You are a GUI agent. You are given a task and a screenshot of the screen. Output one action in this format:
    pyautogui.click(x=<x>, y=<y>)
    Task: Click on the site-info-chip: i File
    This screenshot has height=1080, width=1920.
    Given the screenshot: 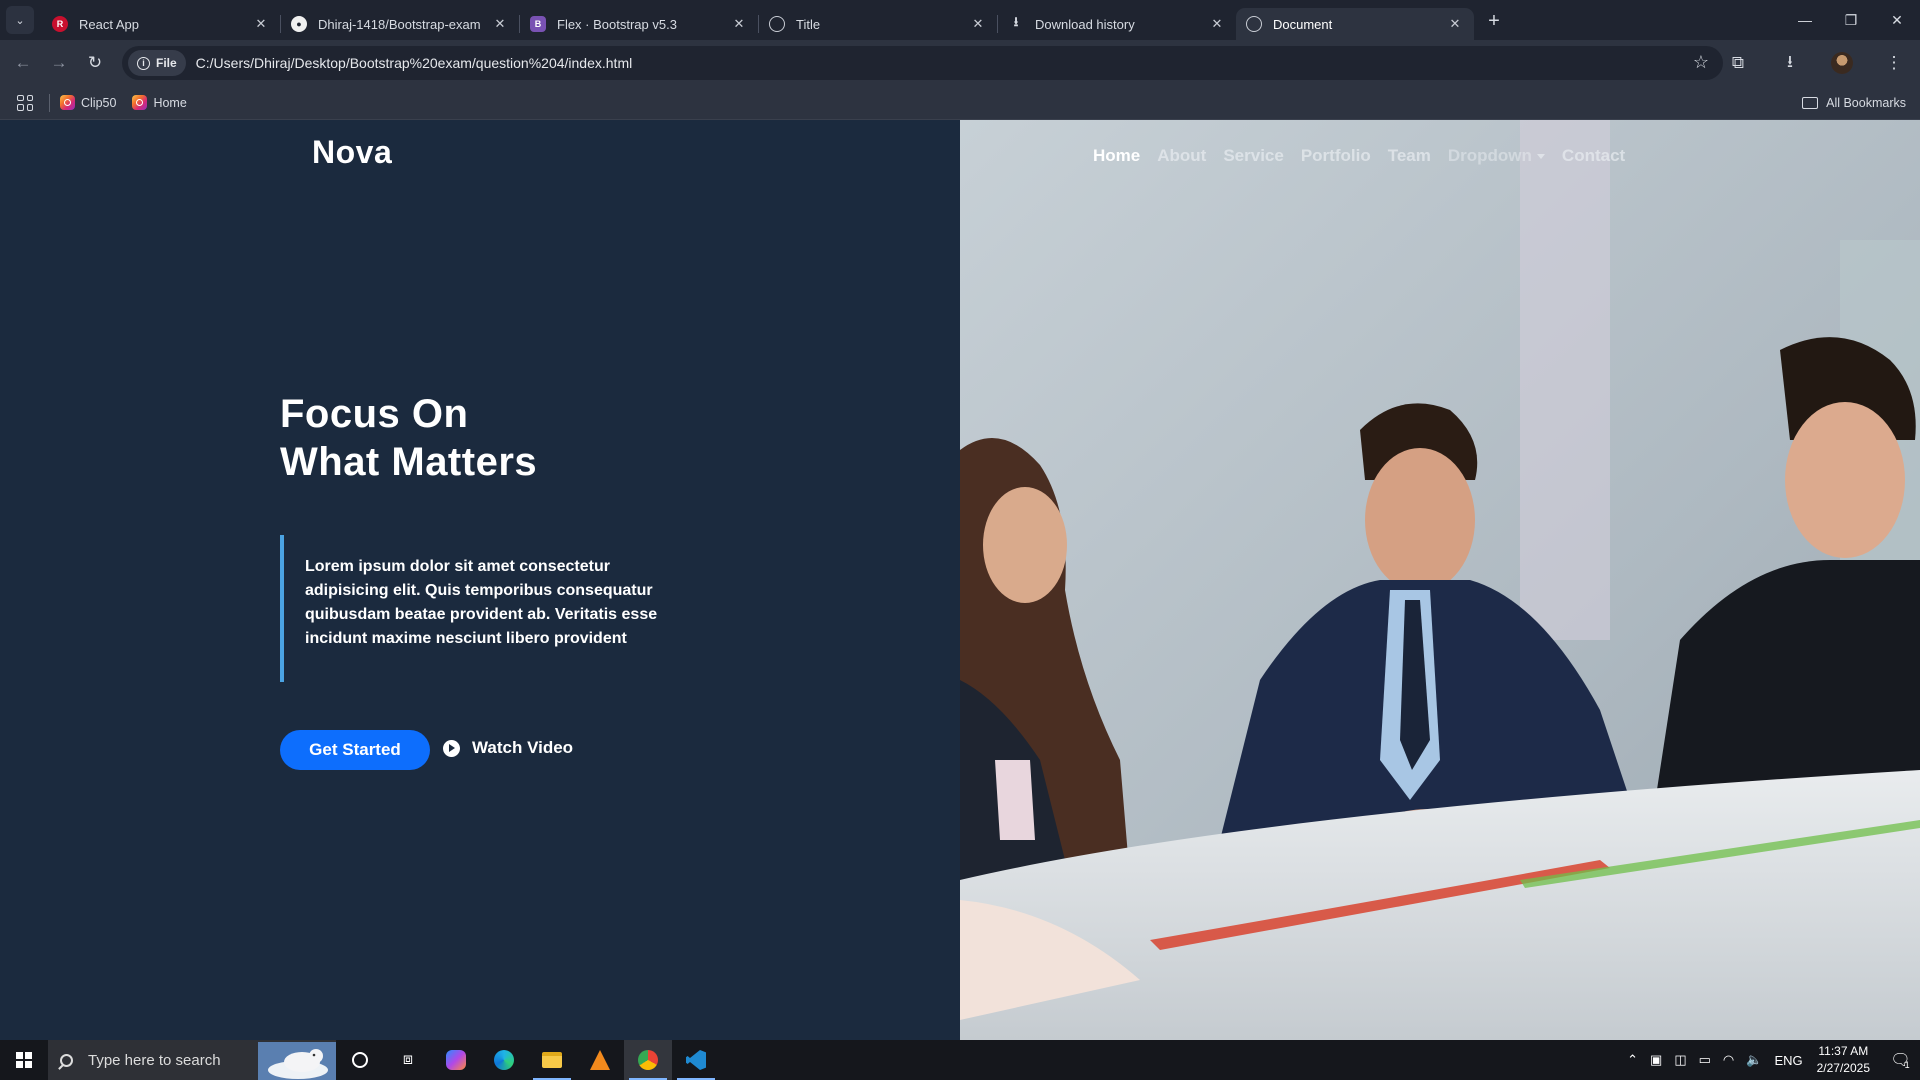 What is the action you would take?
    pyautogui.click(x=157, y=63)
    